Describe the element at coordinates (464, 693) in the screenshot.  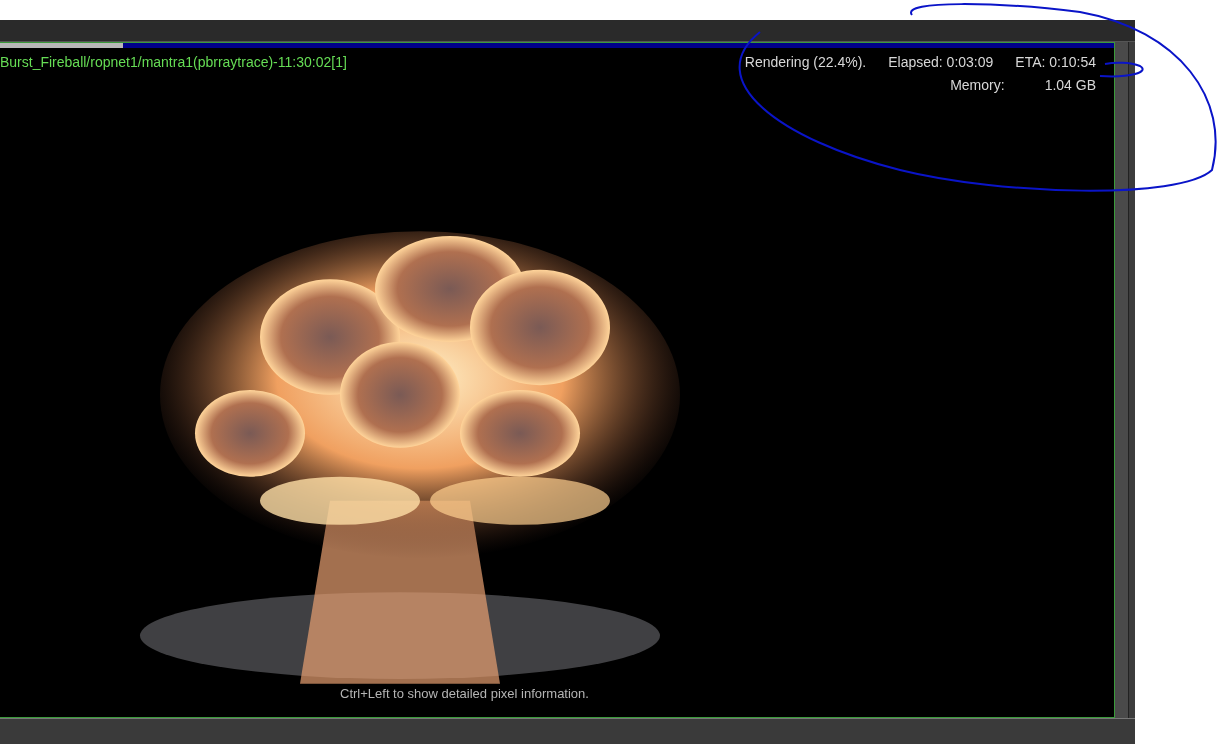
I see `pixel-info-hint: Ctrl+Left to show detailed pixel information.` at that location.